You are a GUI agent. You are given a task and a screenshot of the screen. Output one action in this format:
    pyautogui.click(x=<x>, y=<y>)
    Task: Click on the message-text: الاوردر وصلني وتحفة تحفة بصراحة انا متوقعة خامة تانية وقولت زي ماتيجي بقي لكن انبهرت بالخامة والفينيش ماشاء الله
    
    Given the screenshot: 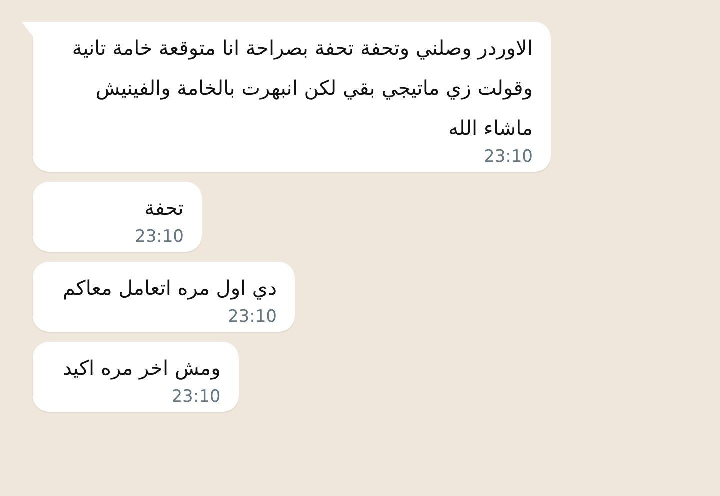 What is the action you would take?
    pyautogui.click(x=302, y=88)
    